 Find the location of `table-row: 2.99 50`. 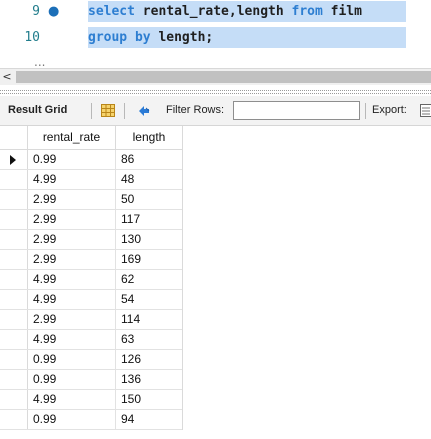

table-row: 2.99 50 is located at coordinates (91, 200).